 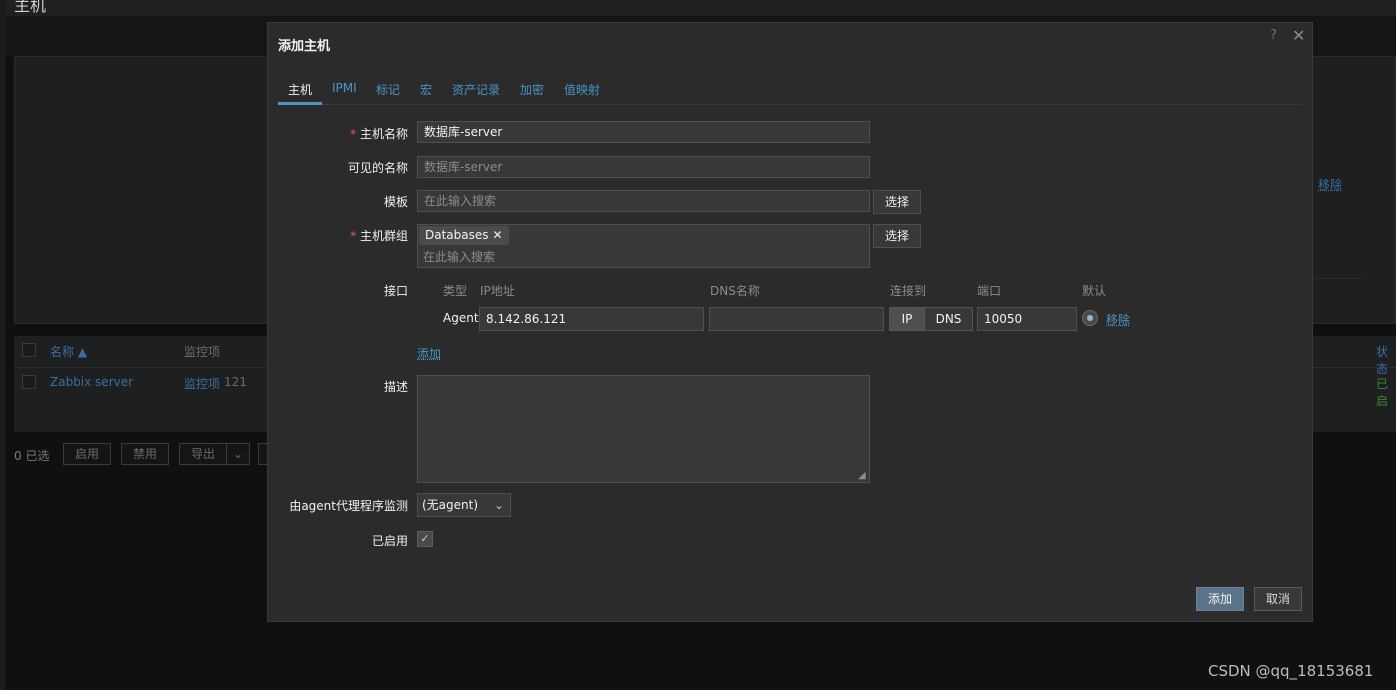 I want to click on background-divider, so click(x=1337, y=278).